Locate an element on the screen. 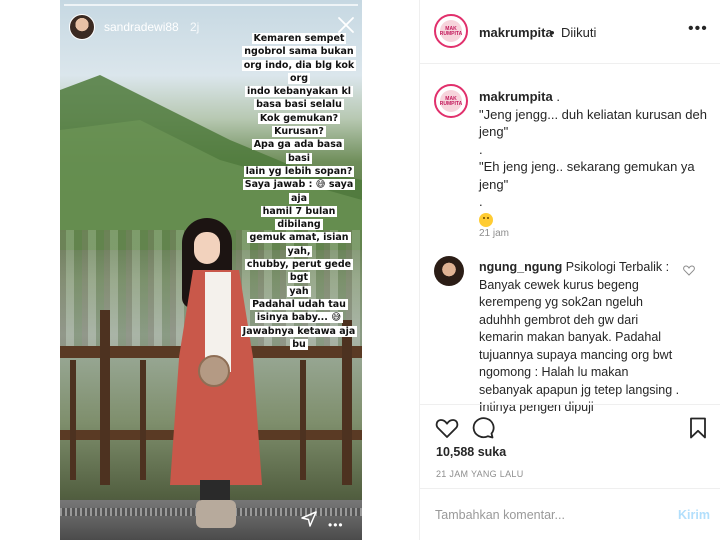 The width and height of the screenshot is (720, 540). story-caption-line: org indo, dia blg kok org is located at coordinates (299, 71).